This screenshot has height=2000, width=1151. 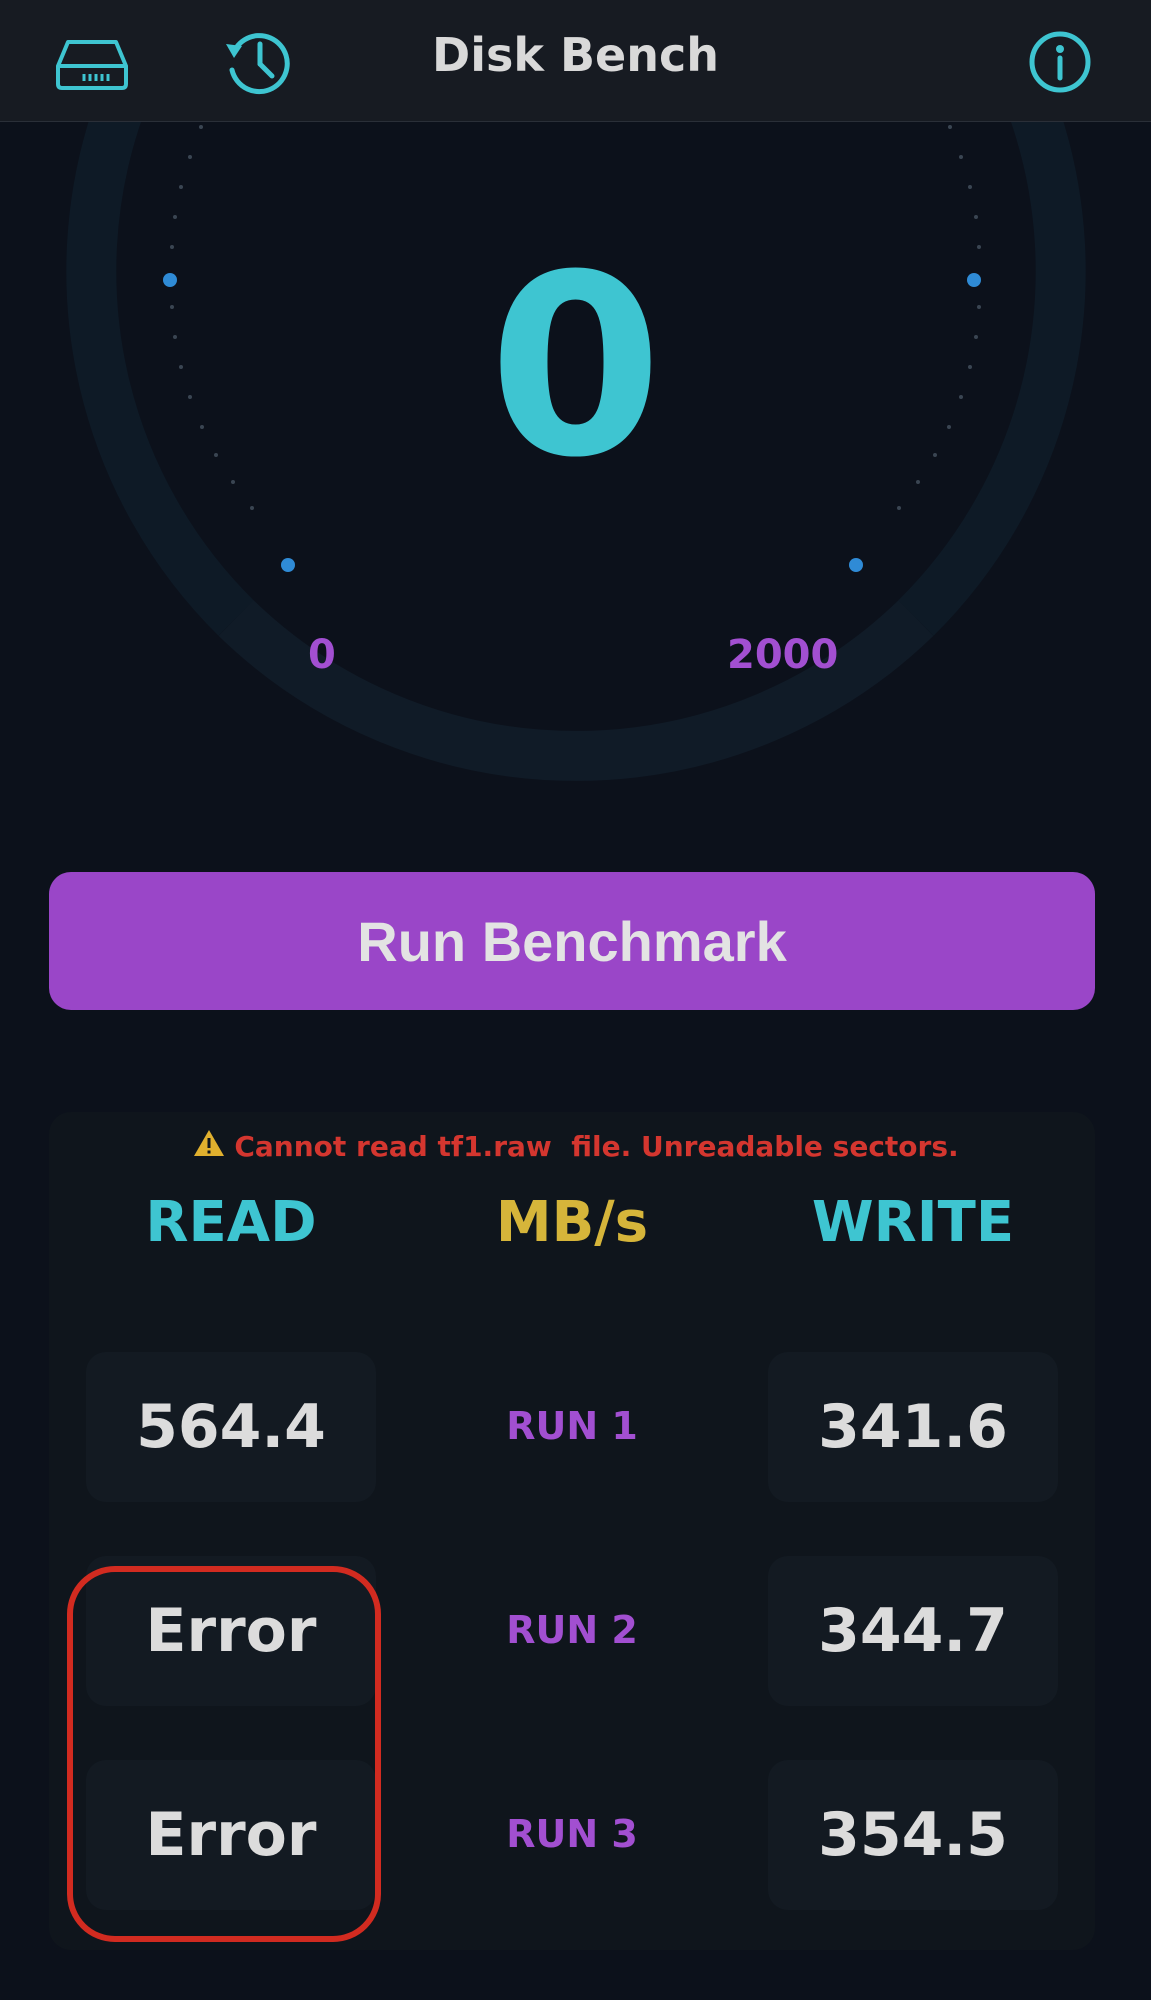 I want to click on run-2-label: RUN 2, so click(x=572, y=1630).